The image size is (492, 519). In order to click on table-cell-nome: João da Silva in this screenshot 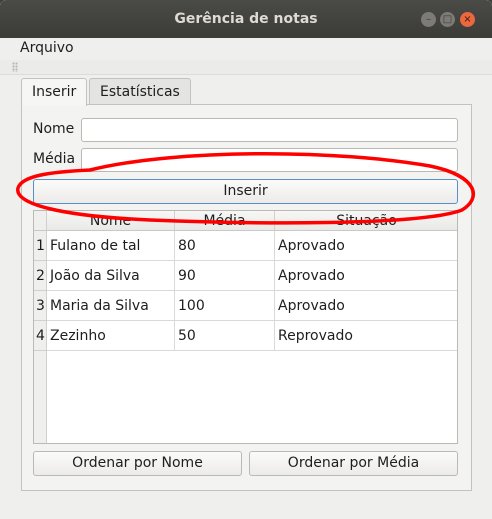, I will do `click(111, 276)`.